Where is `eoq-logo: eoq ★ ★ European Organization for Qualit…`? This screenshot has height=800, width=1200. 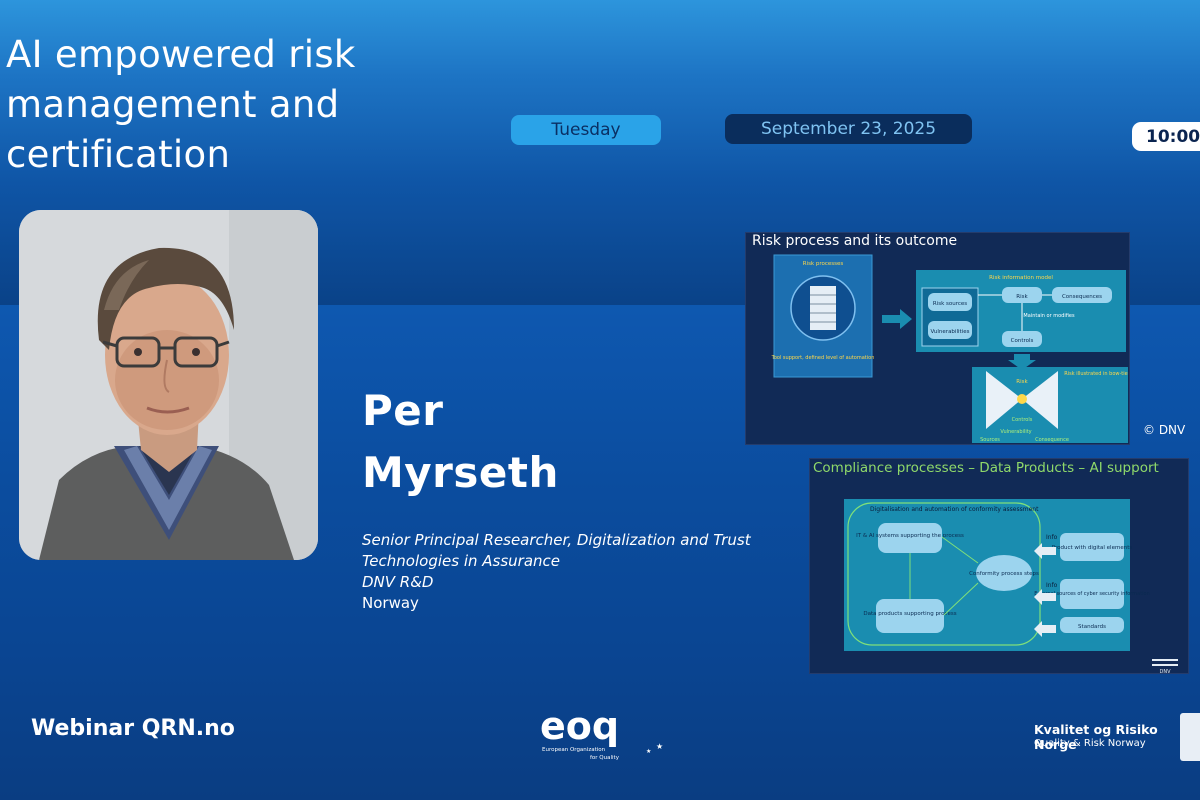 eoq-logo: eoq ★ ★ European Organization for Qualit… is located at coordinates (603, 734).